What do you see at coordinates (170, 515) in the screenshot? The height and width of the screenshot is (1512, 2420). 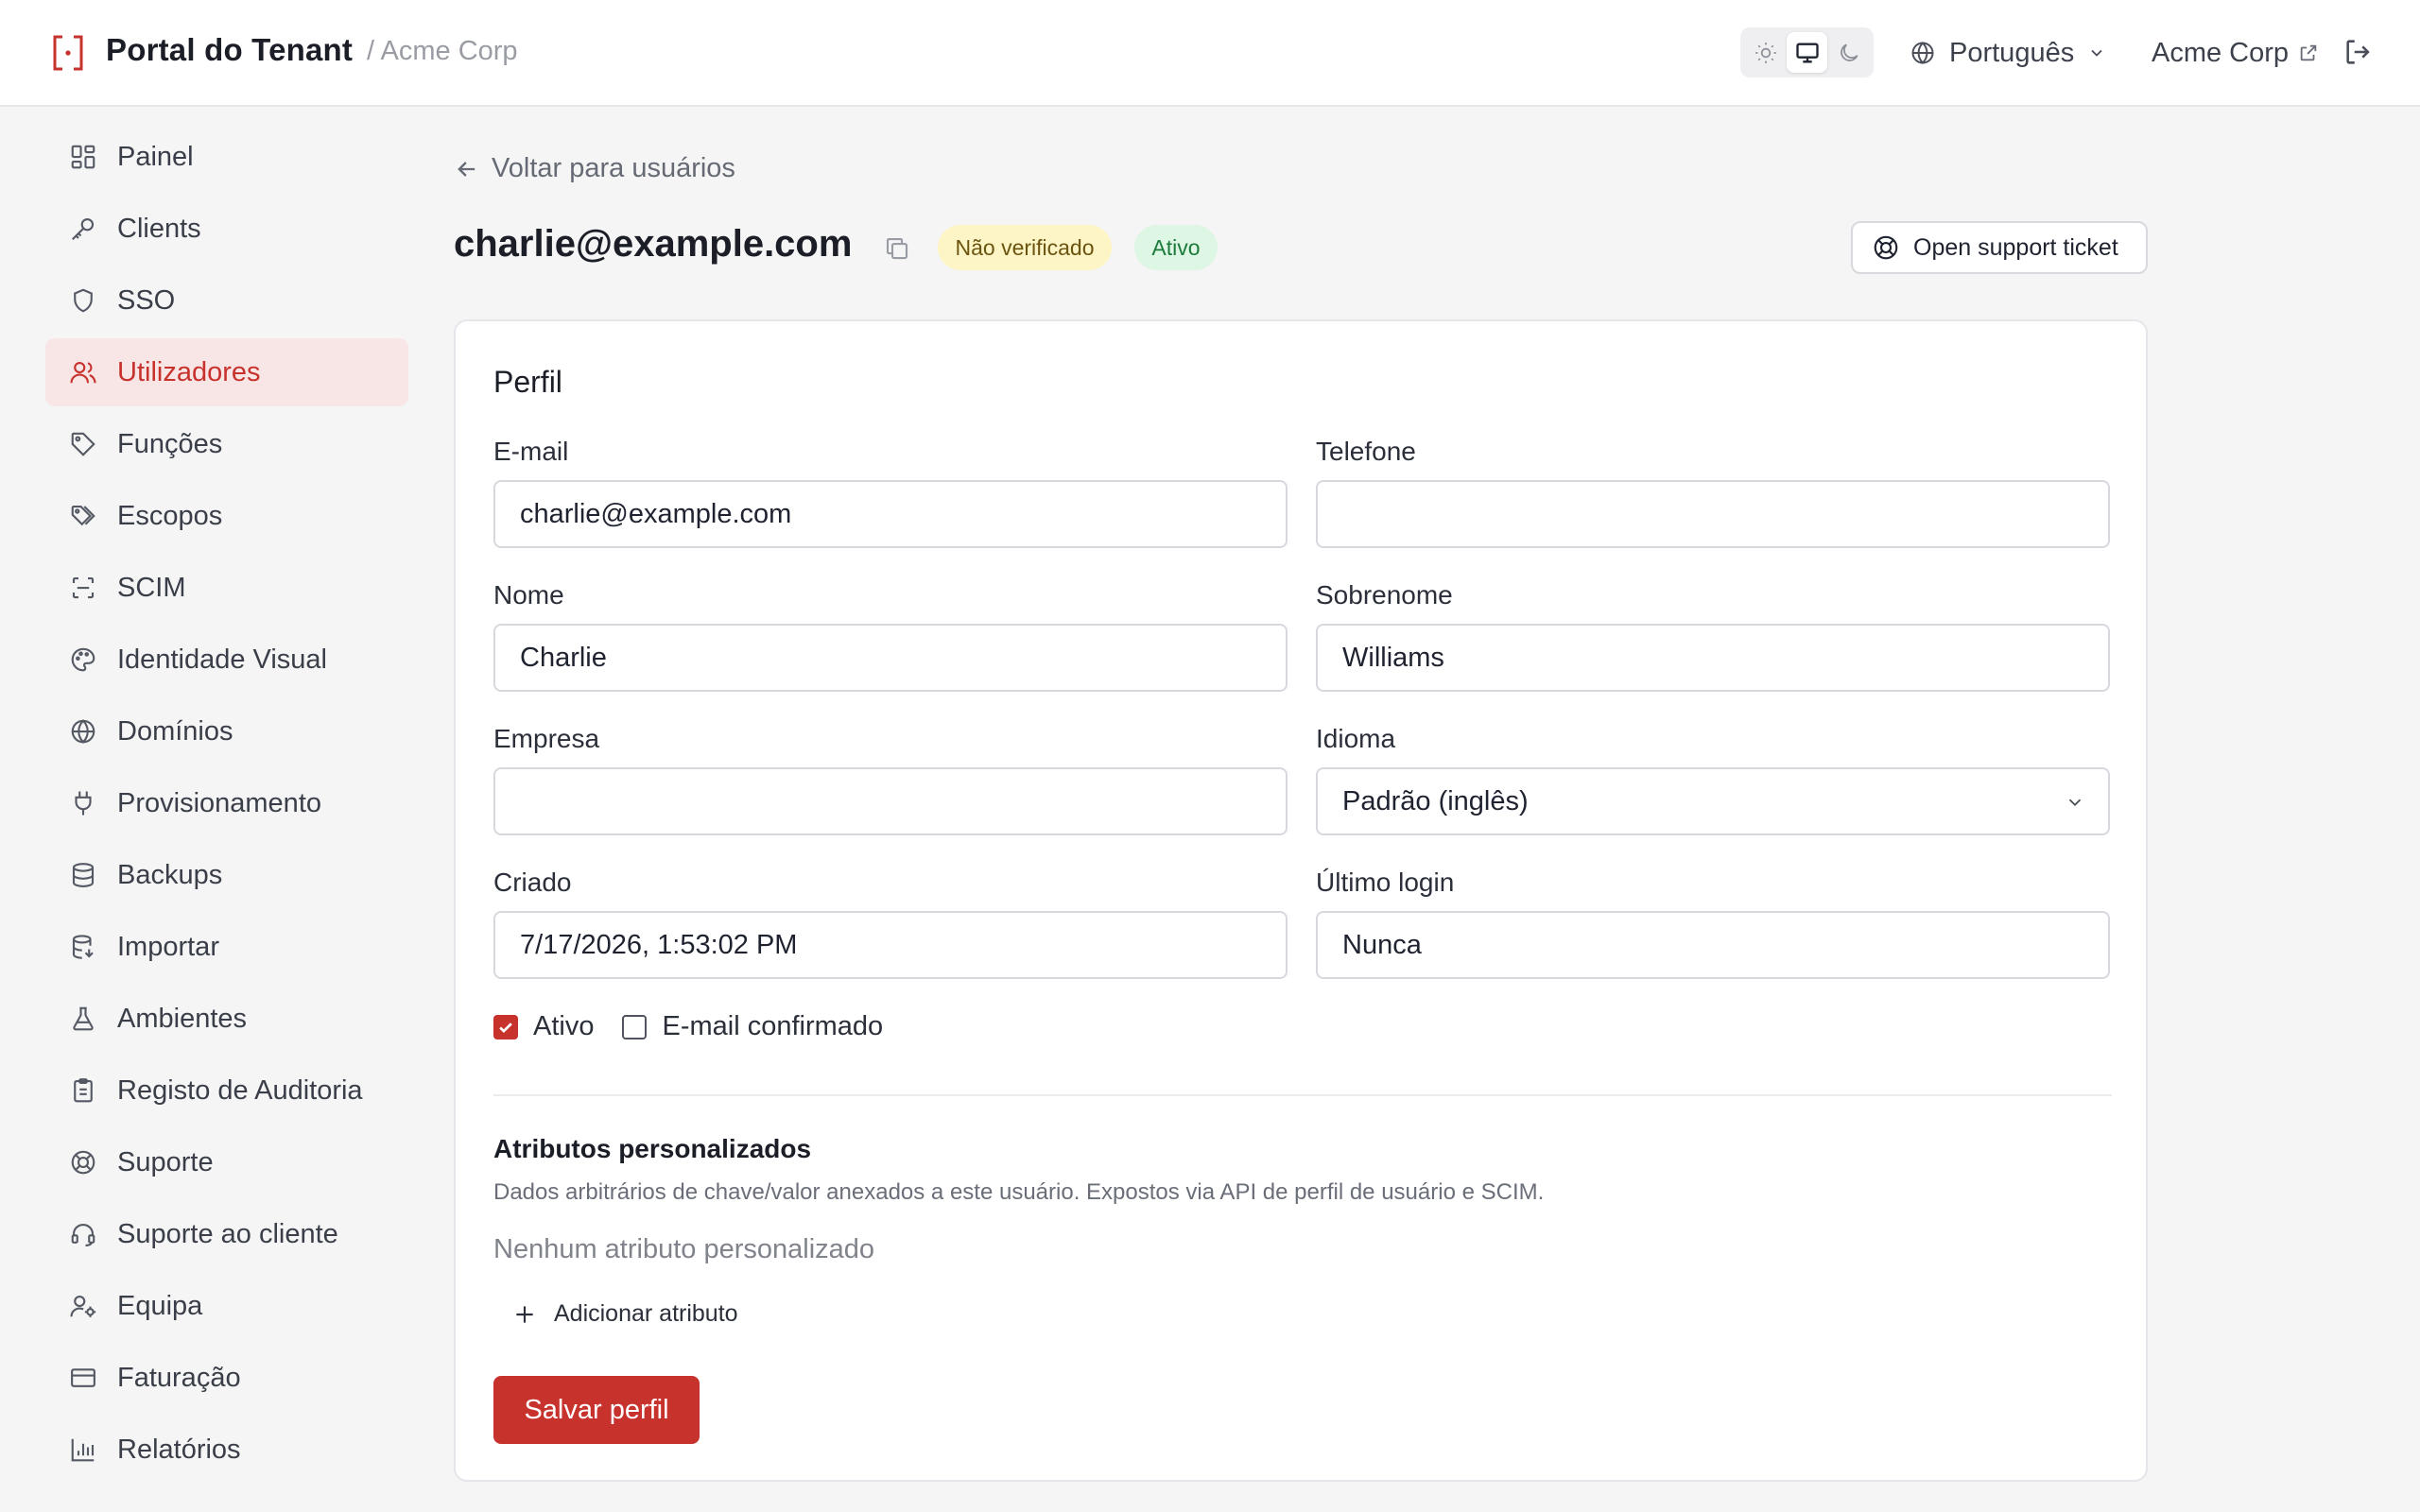 I see `sidebar-item-label: Escopos` at bounding box center [170, 515].